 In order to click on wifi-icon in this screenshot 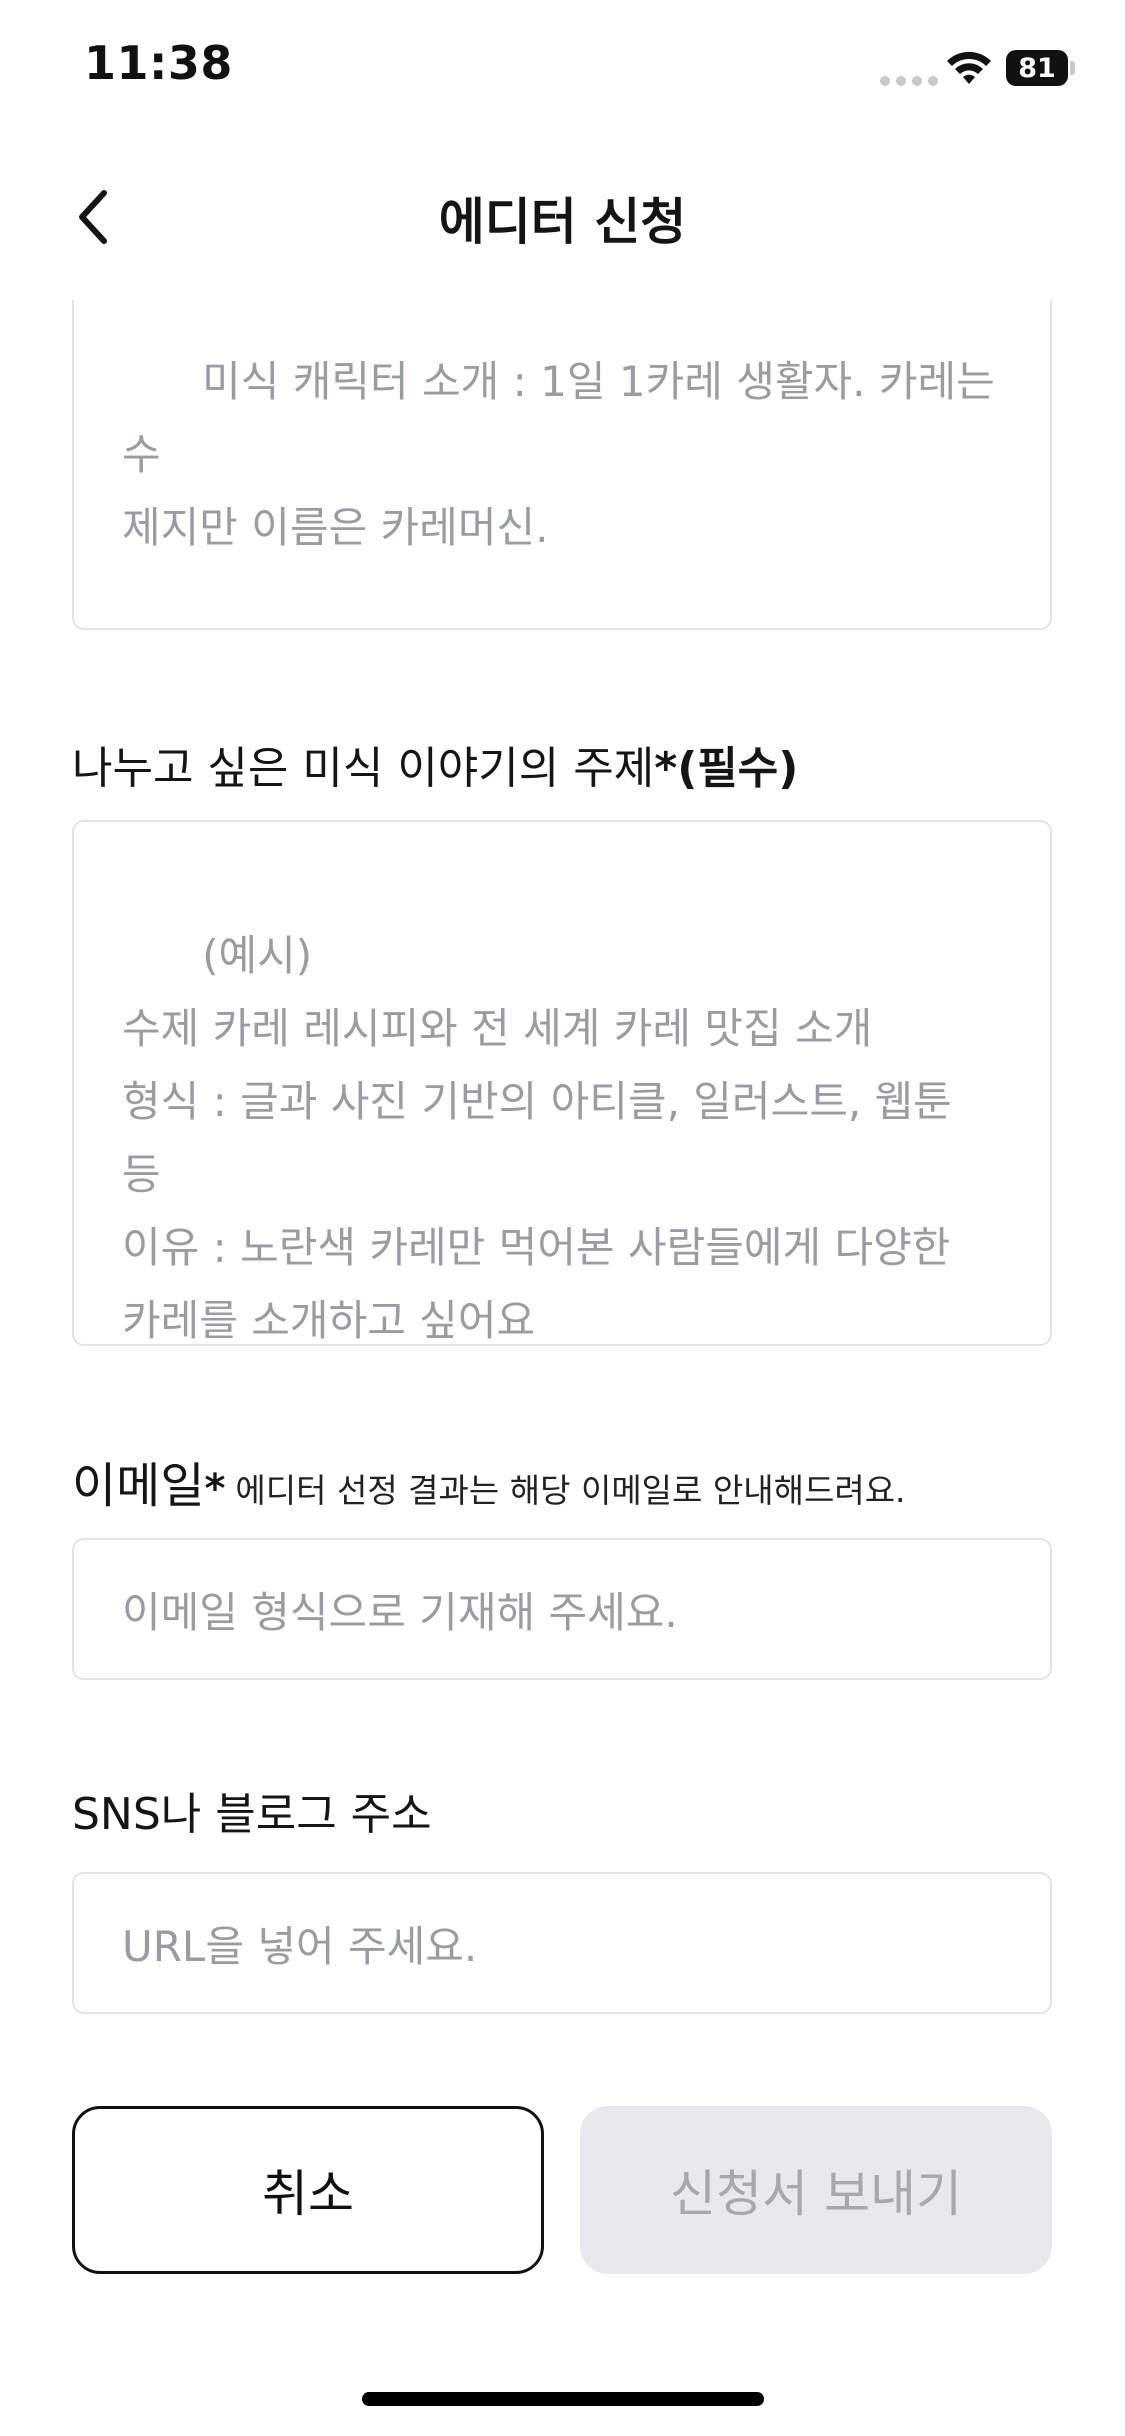, I will do `click(969, 67)`.